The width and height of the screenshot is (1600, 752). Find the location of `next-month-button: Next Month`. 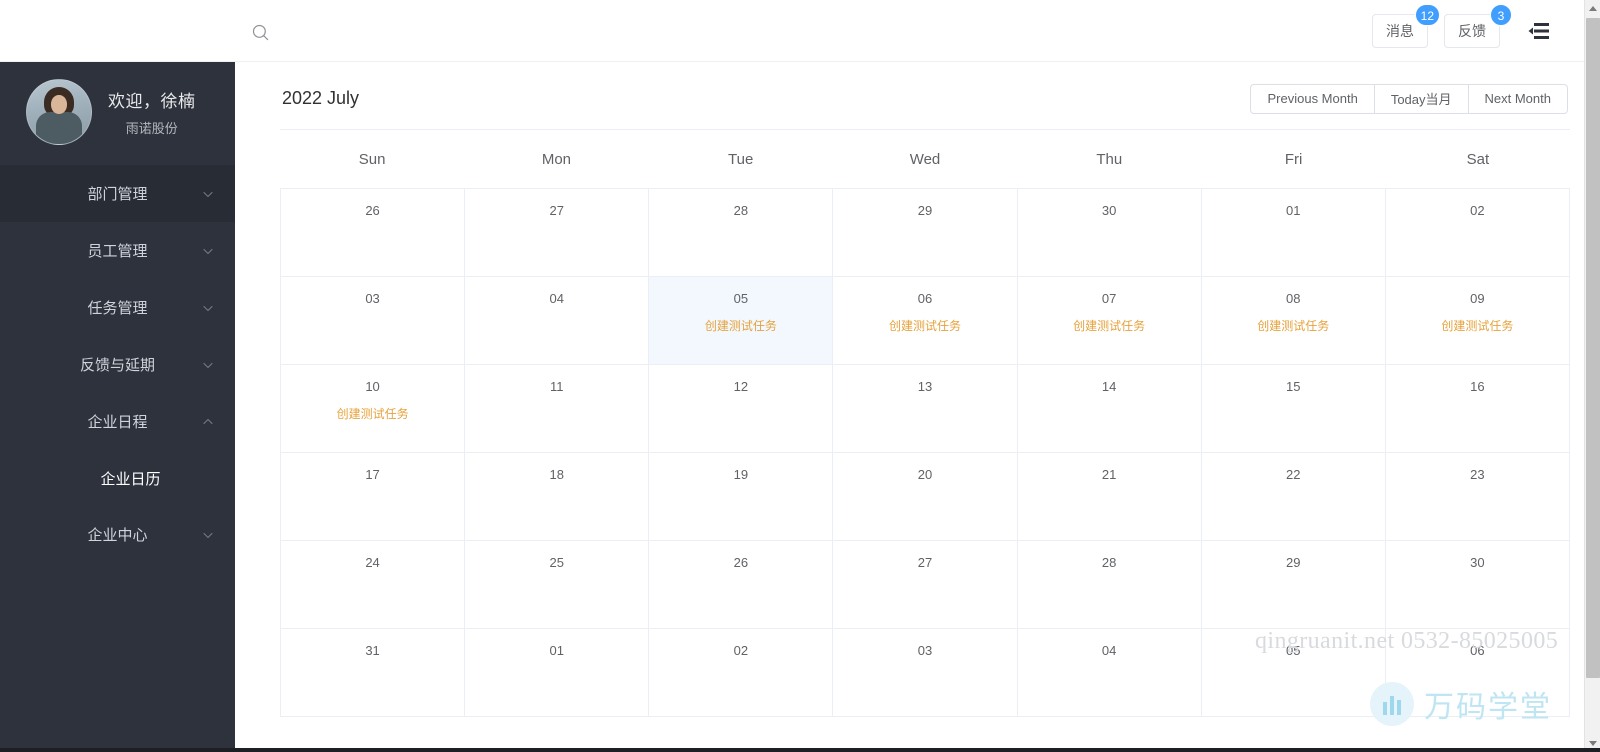

next-month-button: Next Month is located at coordinates (1518, 98).